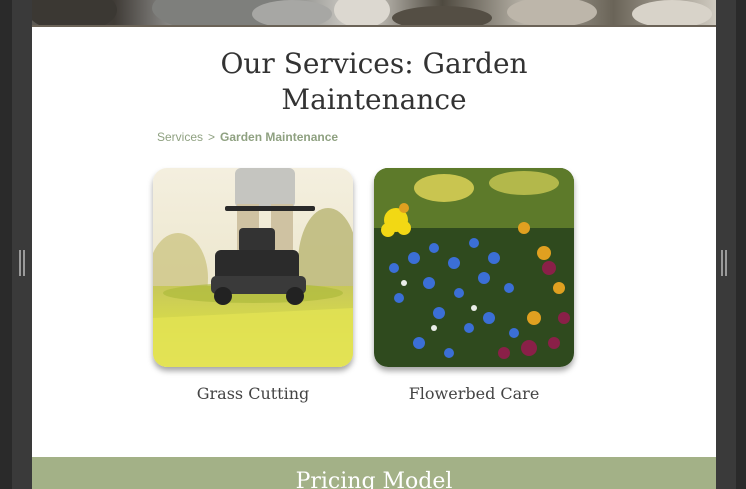 The height and width of the screenshot is (489, 746). I want to click on page-title-line-2: Maintenance, so click(374, 99).